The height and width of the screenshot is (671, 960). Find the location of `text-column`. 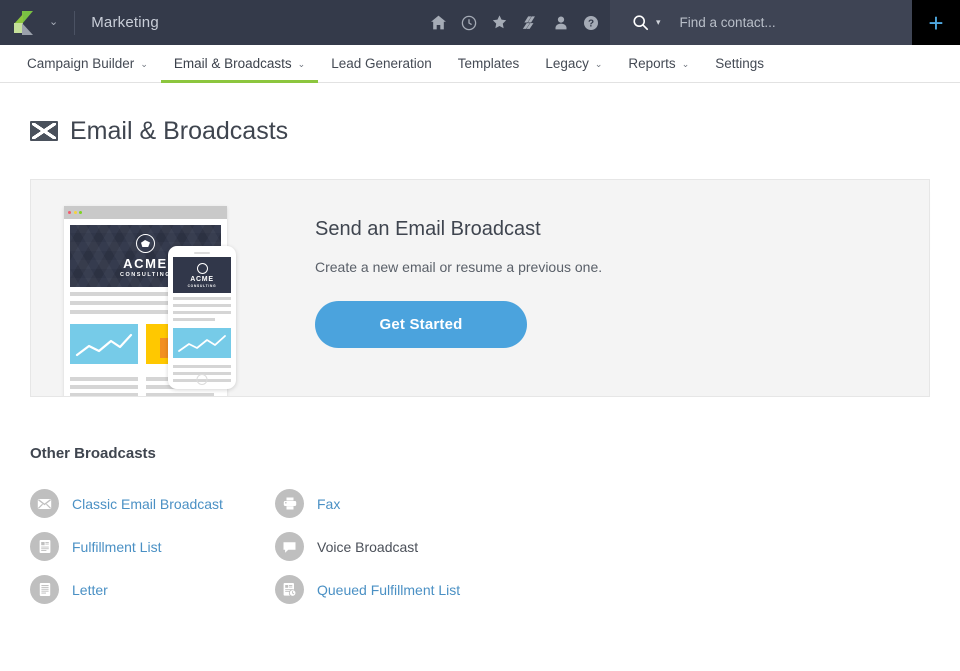

text-column is located at coordinates (104, 384).